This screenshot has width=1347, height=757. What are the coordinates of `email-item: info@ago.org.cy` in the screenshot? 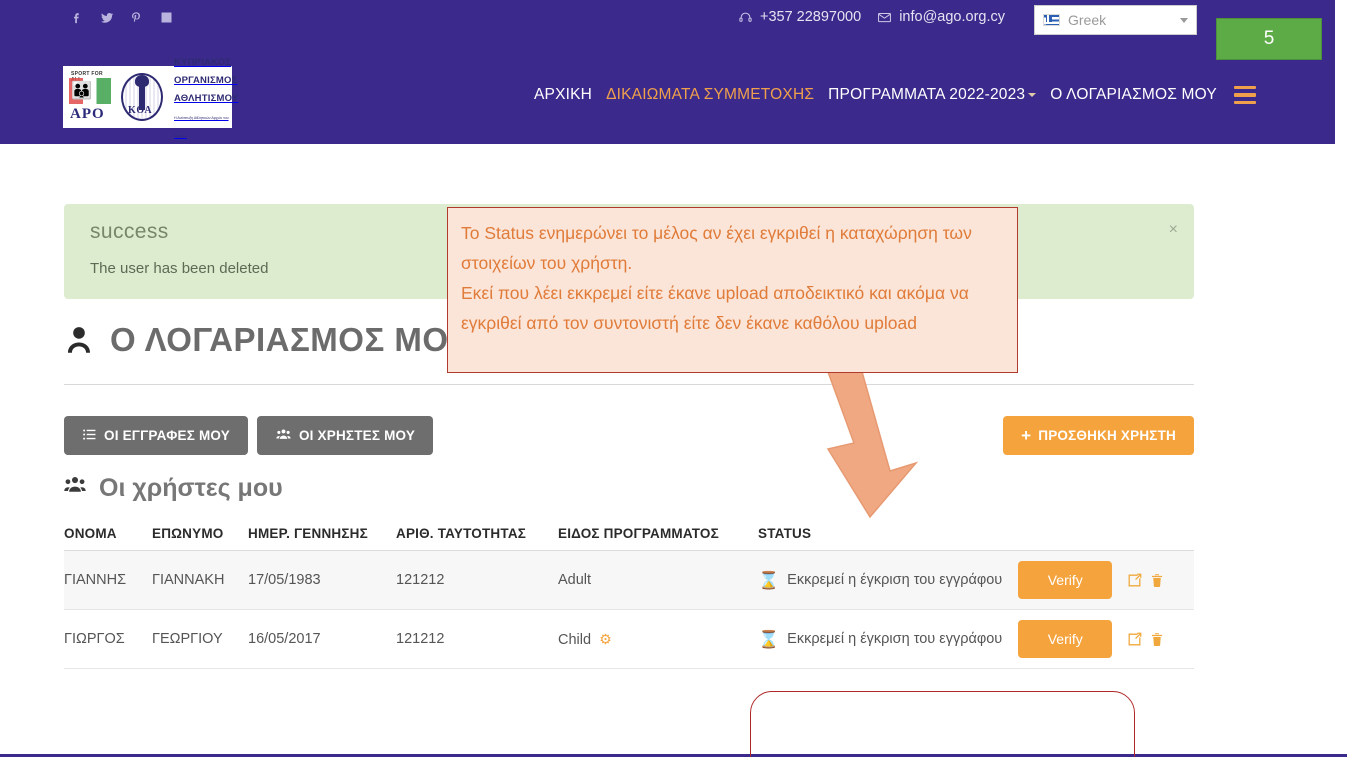 It's located at (941, 17).